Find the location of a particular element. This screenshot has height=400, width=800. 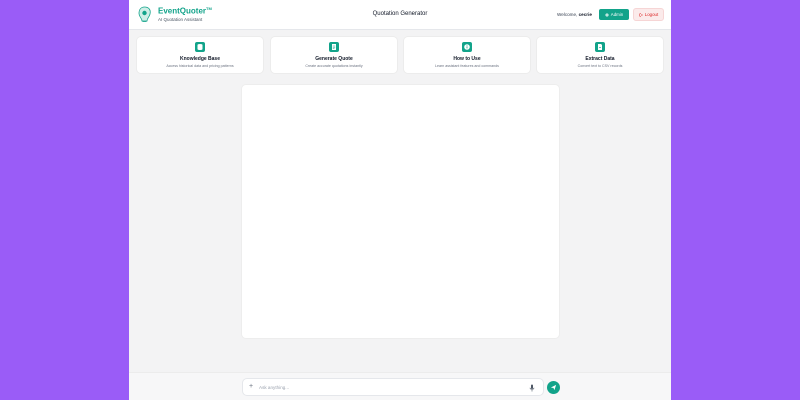

document-icon is located at coordinates (334, 47).